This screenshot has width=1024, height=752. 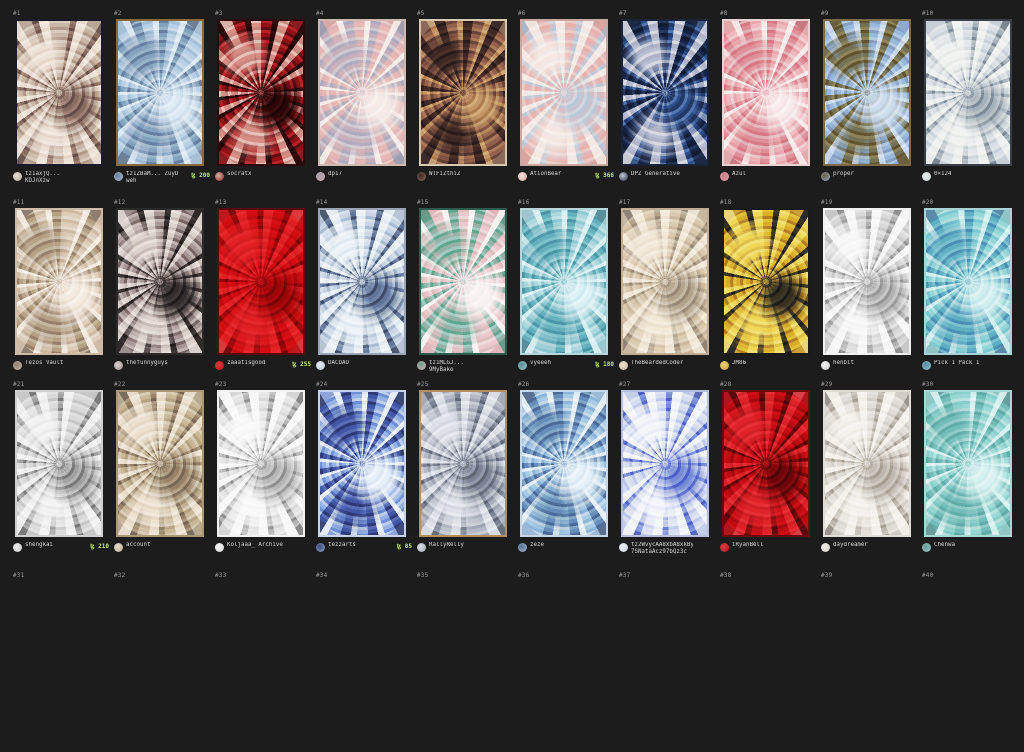 What do you see at coordinates (850, 545) in the screenshot?
I see `owner-name: daydreamer` at bounding box center [850, 545].